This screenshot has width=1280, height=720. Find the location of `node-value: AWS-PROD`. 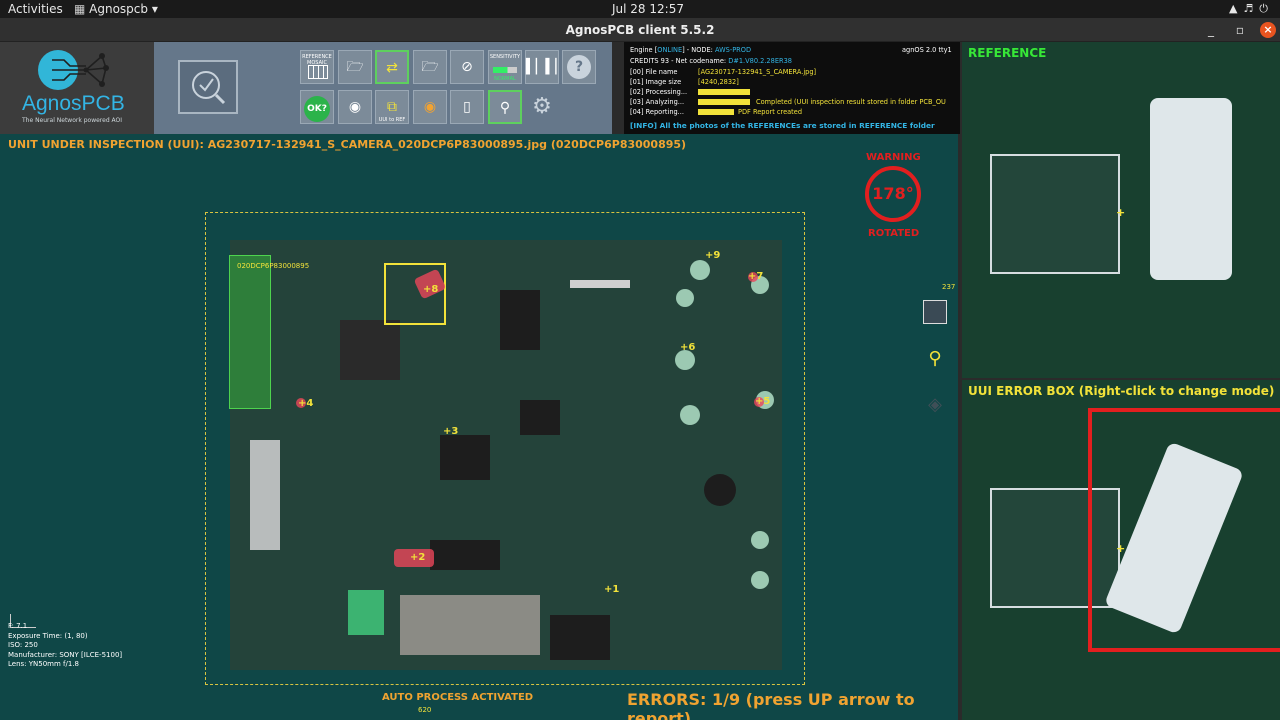

node-value: AWS-PROD is located at coordinates (733, 50).